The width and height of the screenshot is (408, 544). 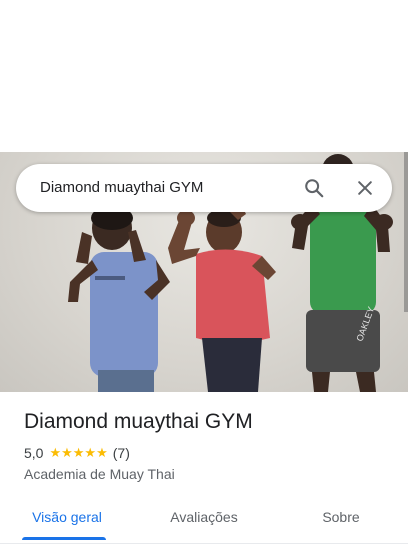 What do you see at coordinates (365, 188) in the screenshot?
I see `close-icon` at bounding box center [365, 188].